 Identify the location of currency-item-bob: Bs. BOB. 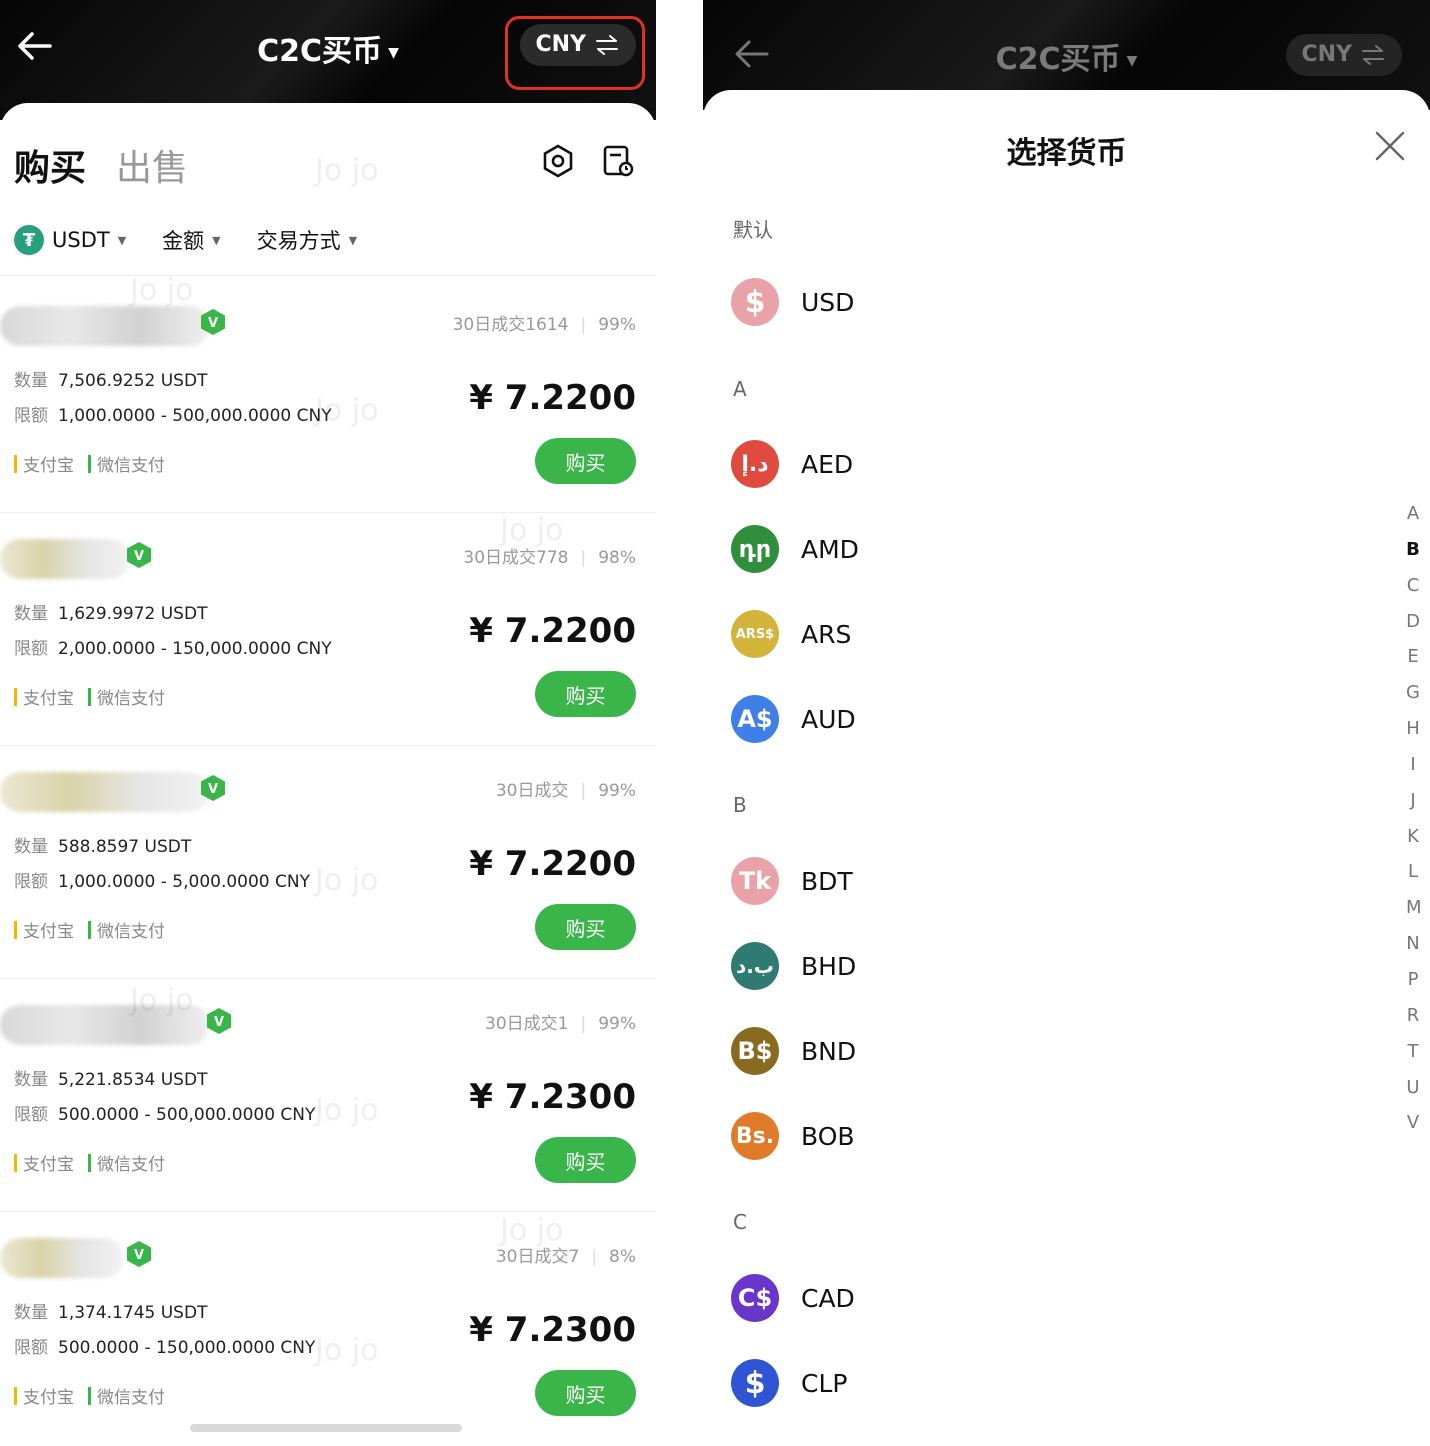
(793, 1136).